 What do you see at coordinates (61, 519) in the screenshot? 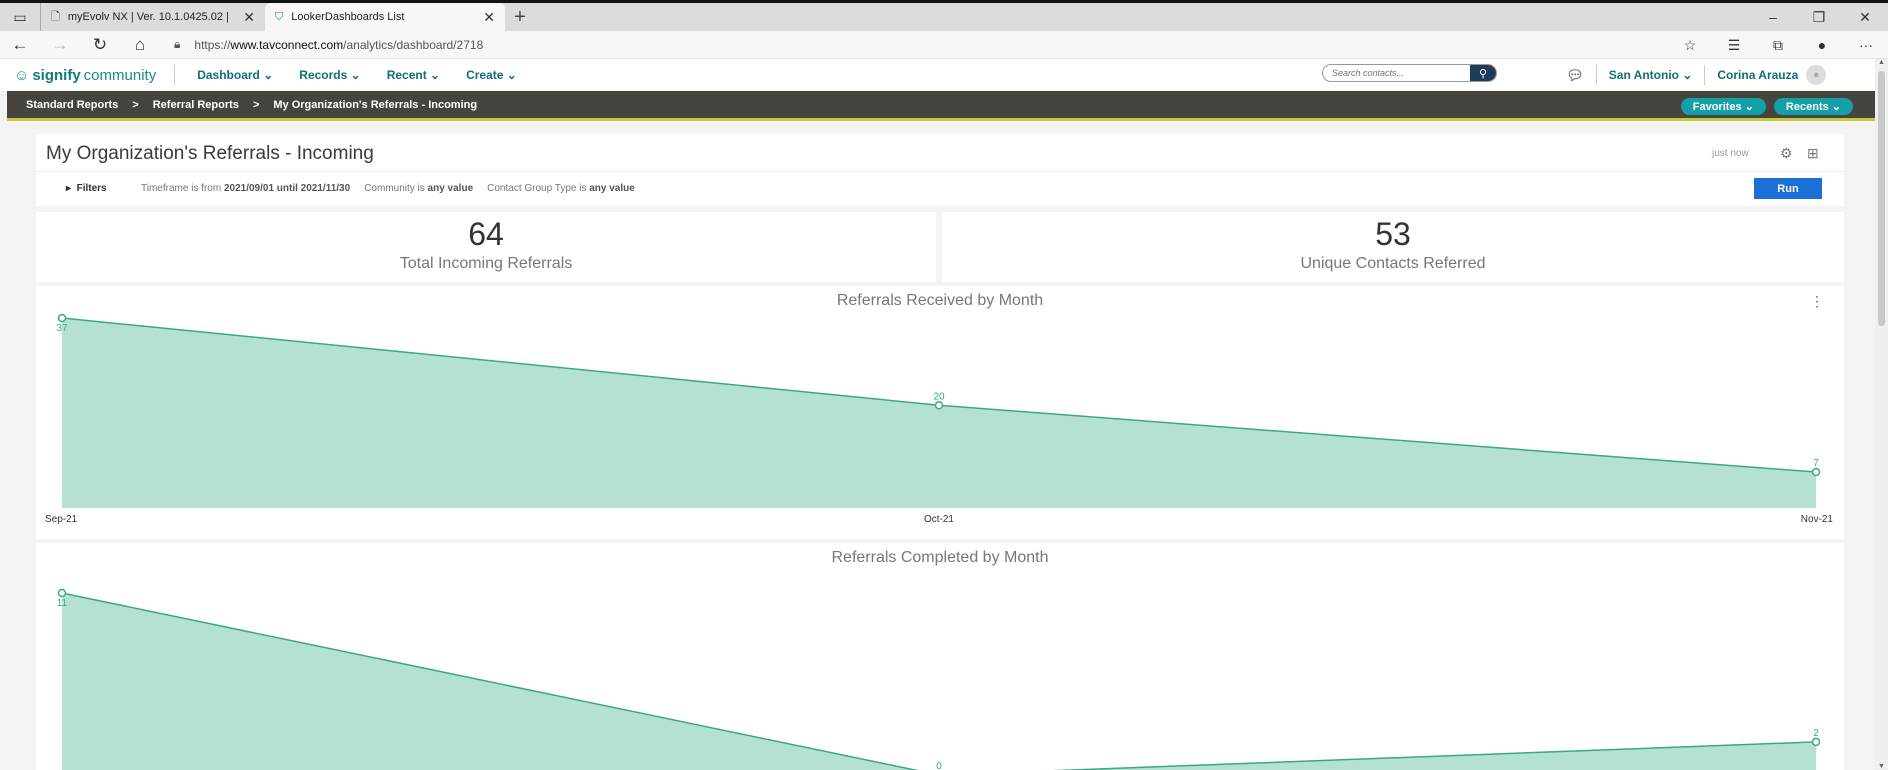
I see `x-tick-label: Sep-21` at bounding box center [61, 519].